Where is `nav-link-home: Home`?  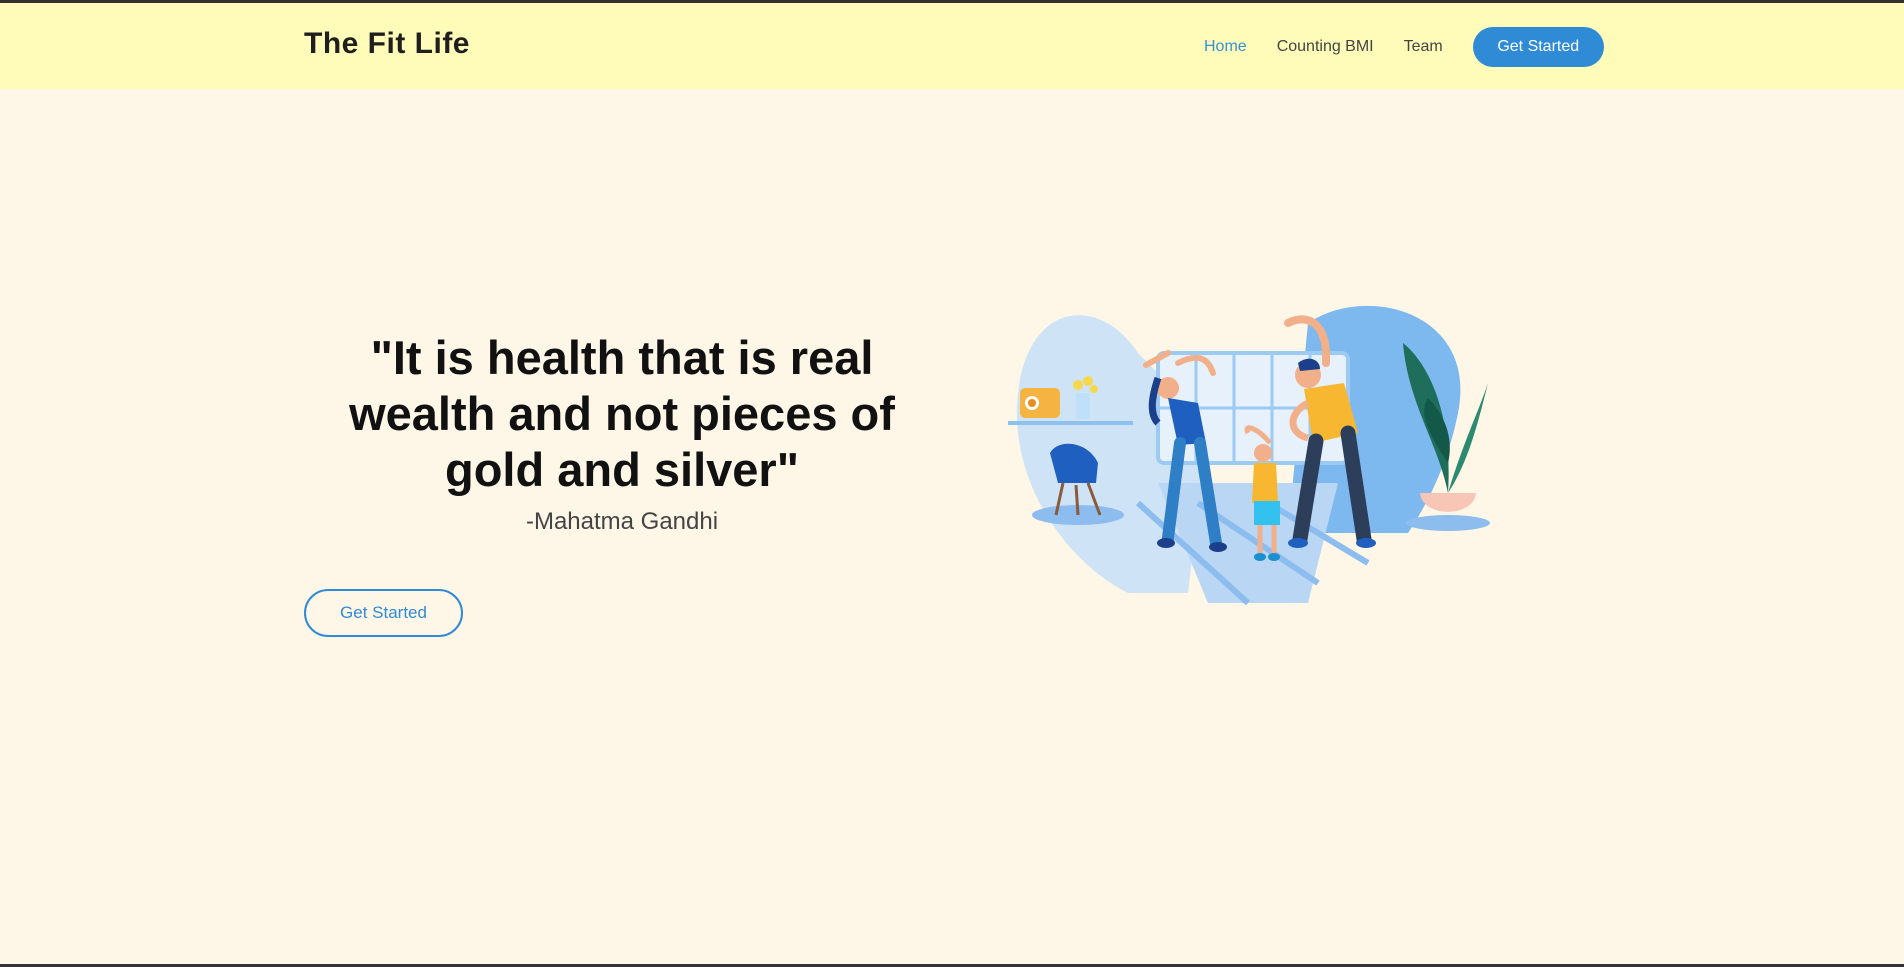 nav-link-home: Home is located at coordinates (1225, 47).